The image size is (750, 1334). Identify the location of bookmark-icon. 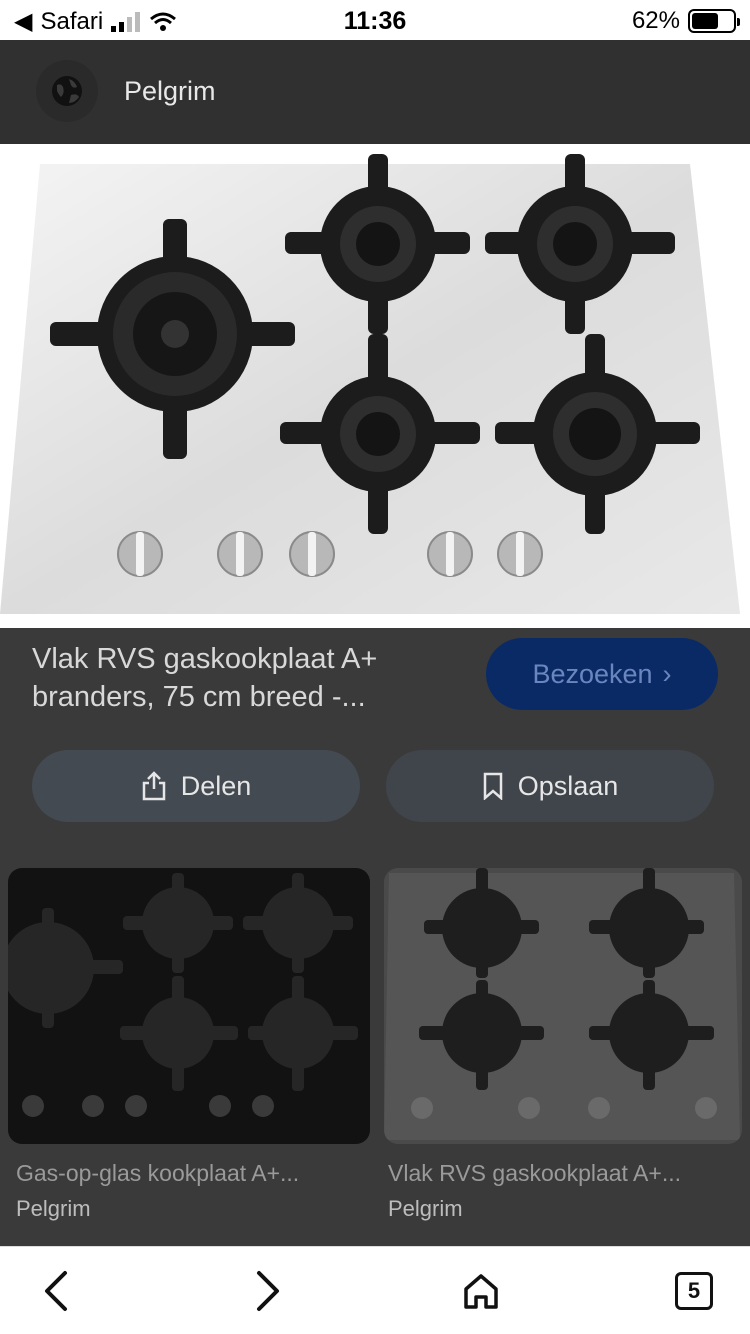
(492, 786).